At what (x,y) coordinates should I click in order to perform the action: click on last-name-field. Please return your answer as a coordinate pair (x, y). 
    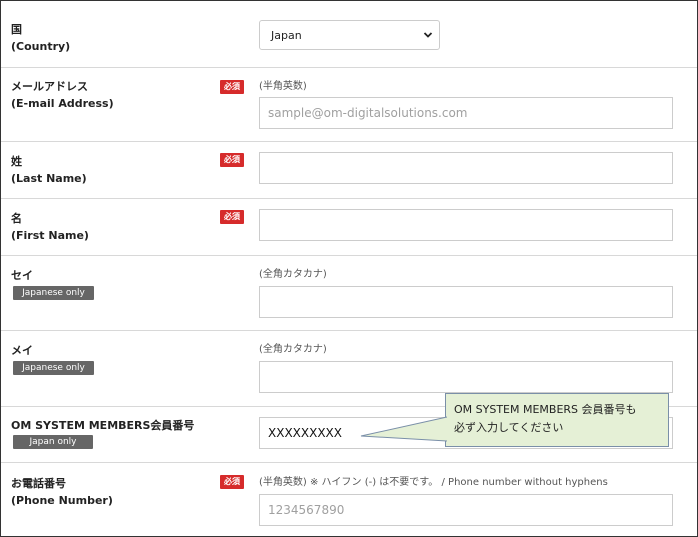
    Looking at the image, I should click on (466, 168).